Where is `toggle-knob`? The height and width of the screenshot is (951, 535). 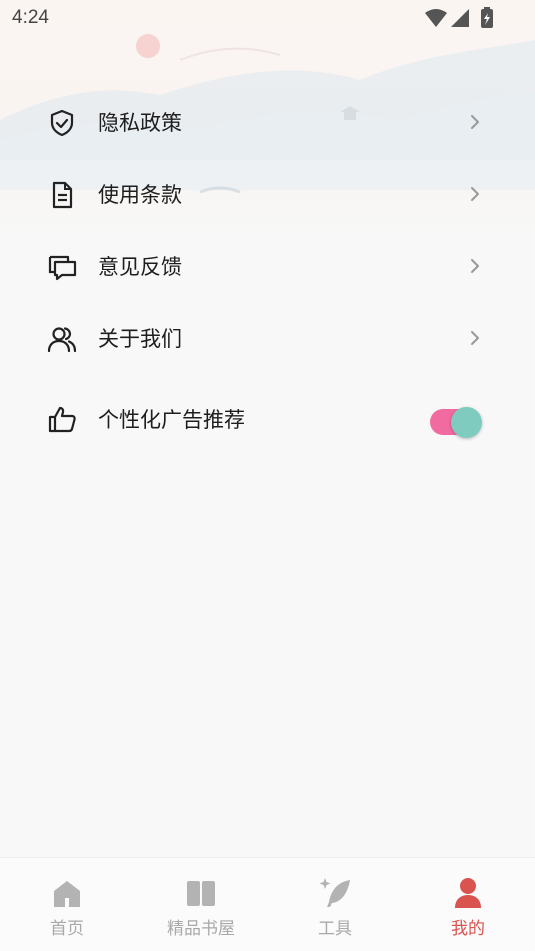
toggle-knob is located at coordinates (466, 422).